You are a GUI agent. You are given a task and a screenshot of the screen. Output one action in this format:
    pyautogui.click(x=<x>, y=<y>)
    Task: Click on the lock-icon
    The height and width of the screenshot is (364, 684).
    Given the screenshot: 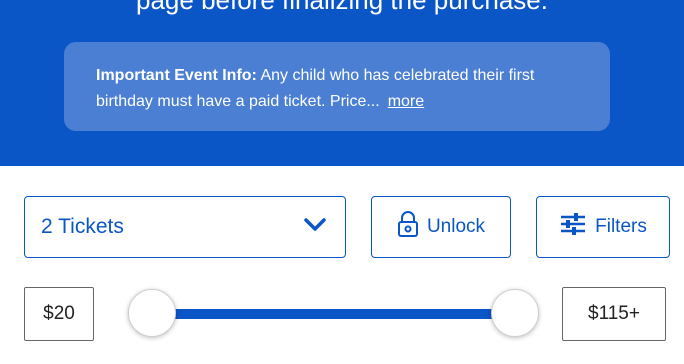 What is the action you would take?
    pyautogui.click(x=408, y=227)
    